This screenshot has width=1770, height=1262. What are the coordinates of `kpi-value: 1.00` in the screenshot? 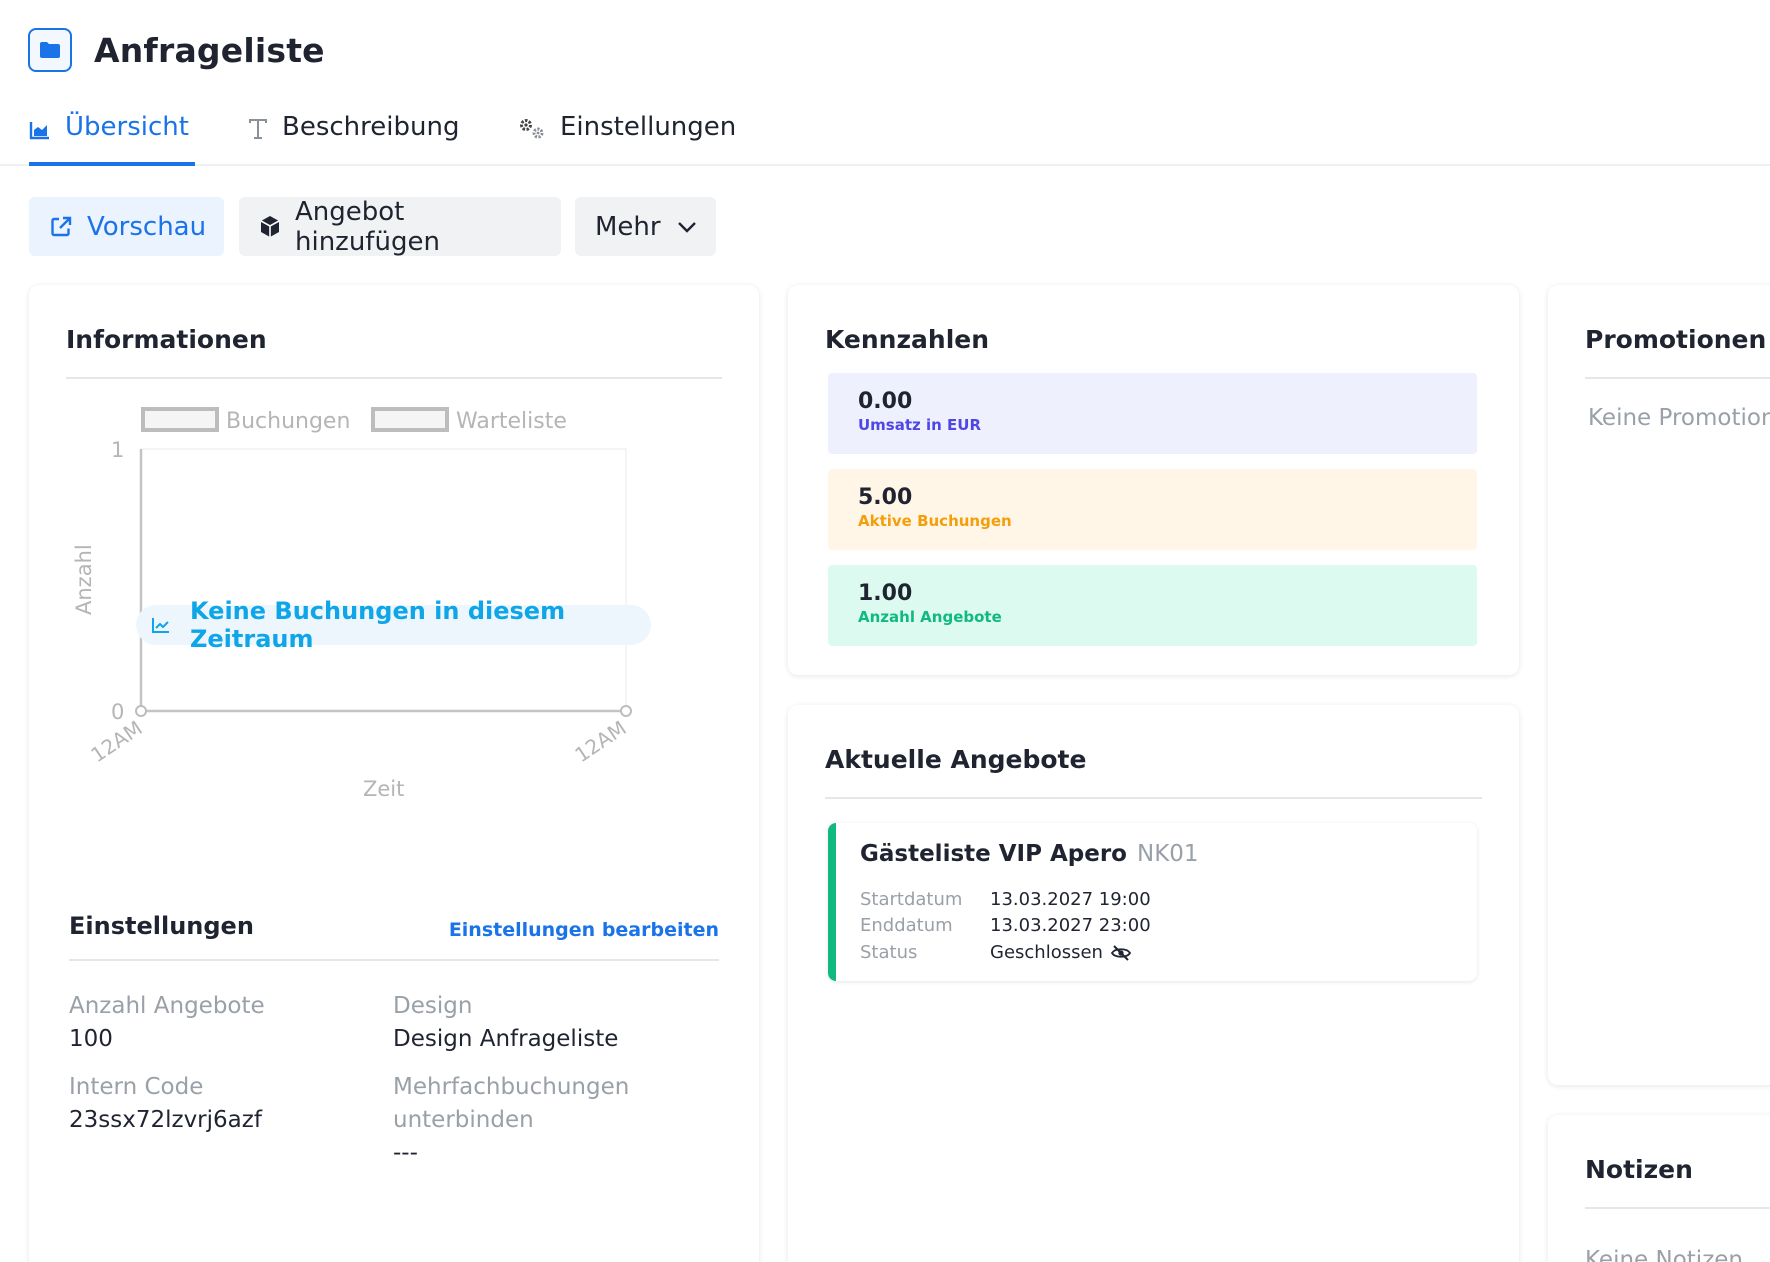 It's located at (885, 593).